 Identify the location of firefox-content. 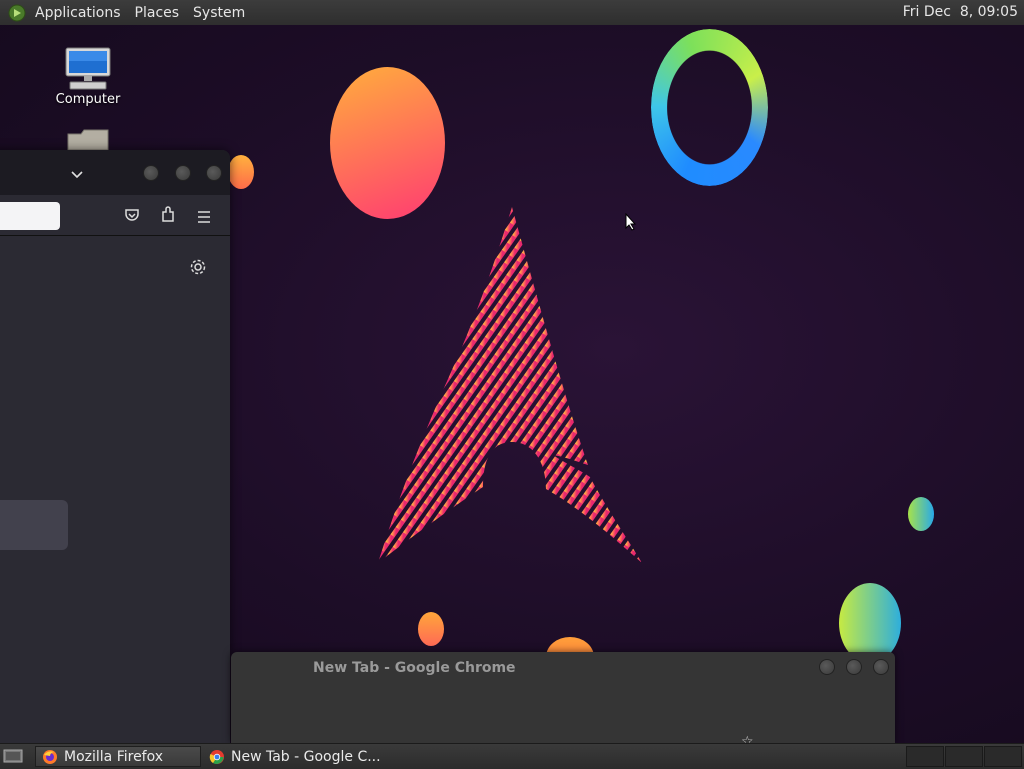
(115, 489).